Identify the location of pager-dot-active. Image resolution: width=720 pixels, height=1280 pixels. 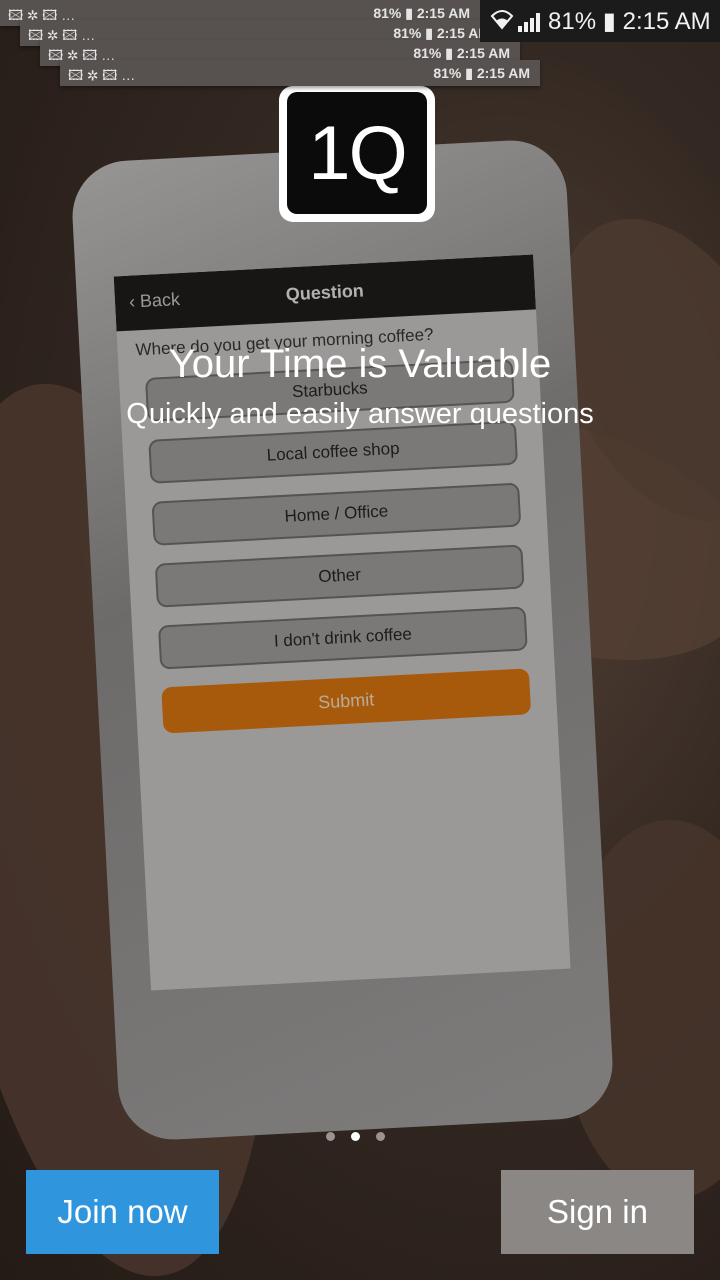
(355, 1136).